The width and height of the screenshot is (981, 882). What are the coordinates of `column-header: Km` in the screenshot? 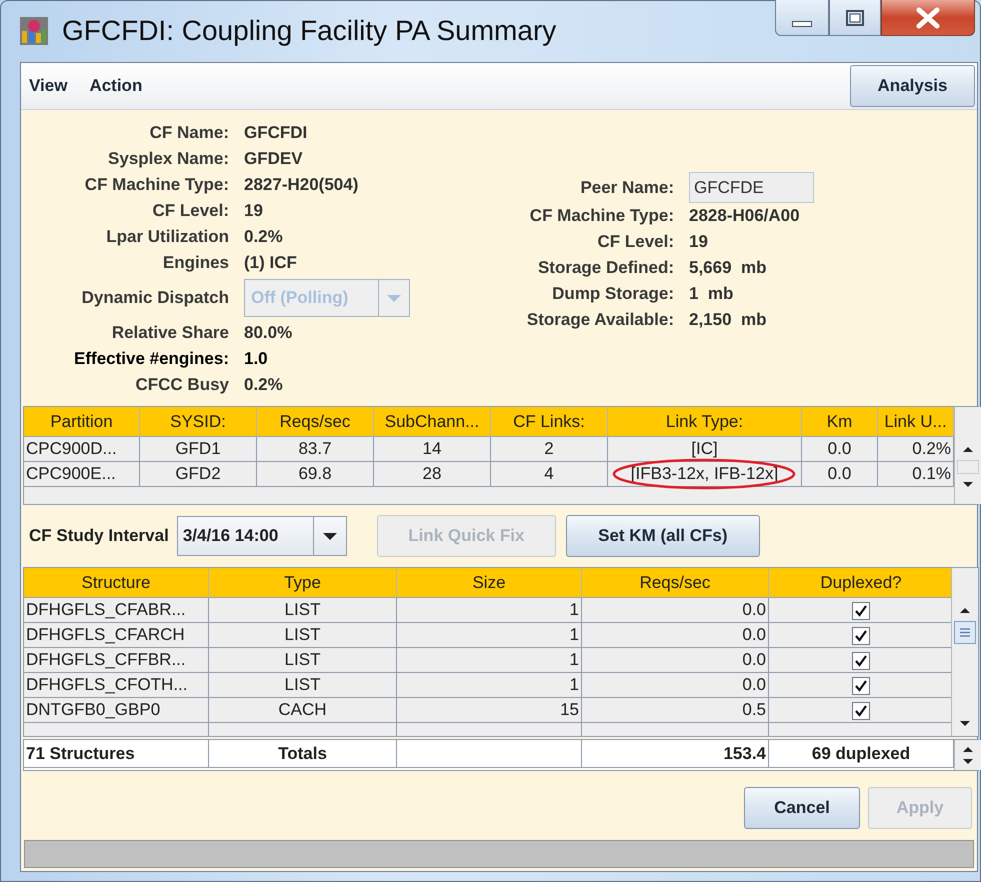 It's located at (840, 422).